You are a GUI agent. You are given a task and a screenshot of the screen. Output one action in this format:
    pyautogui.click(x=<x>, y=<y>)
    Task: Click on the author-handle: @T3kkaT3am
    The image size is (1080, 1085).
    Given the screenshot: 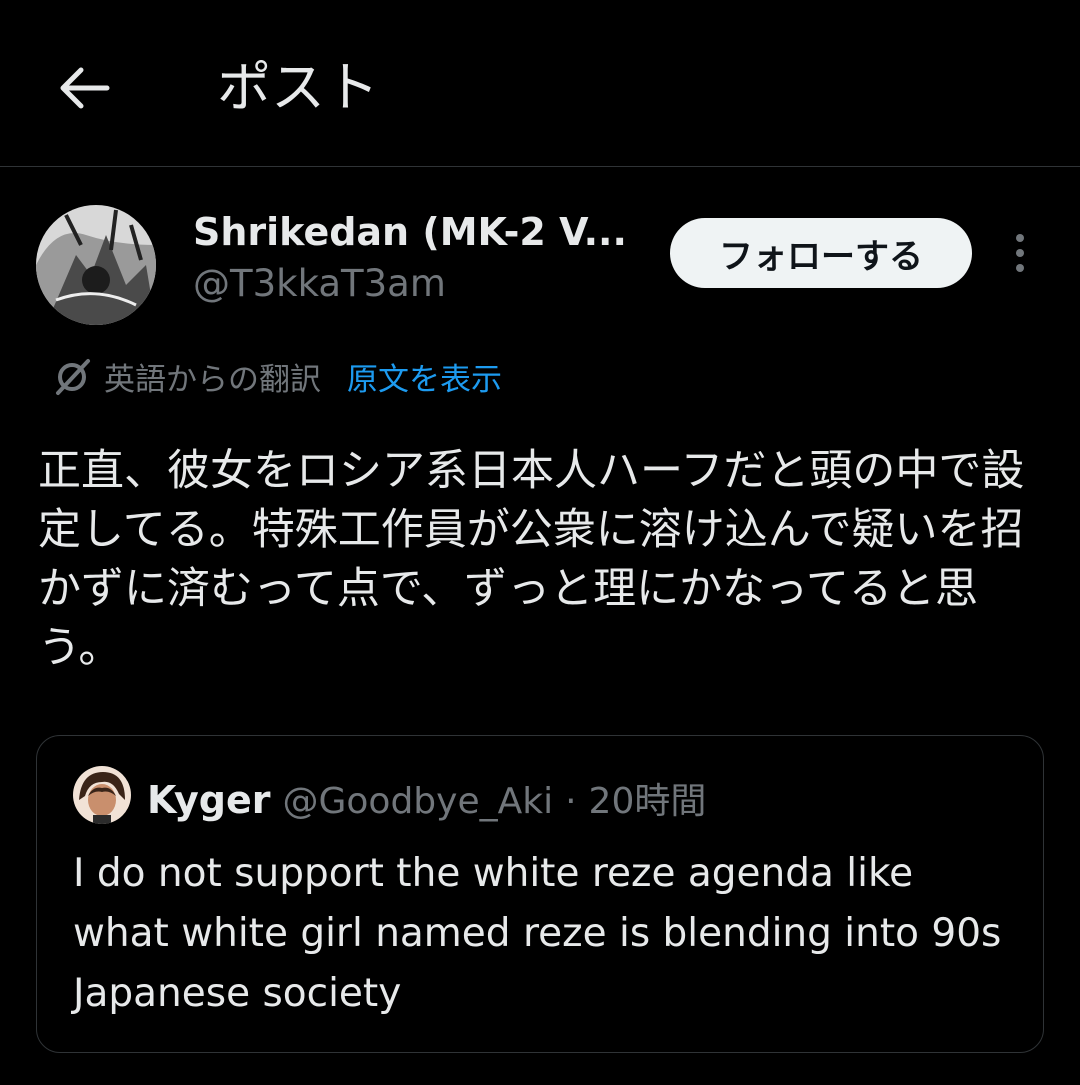 What is the action you would take?
    pyautogui.click(x=319, y=283)
    